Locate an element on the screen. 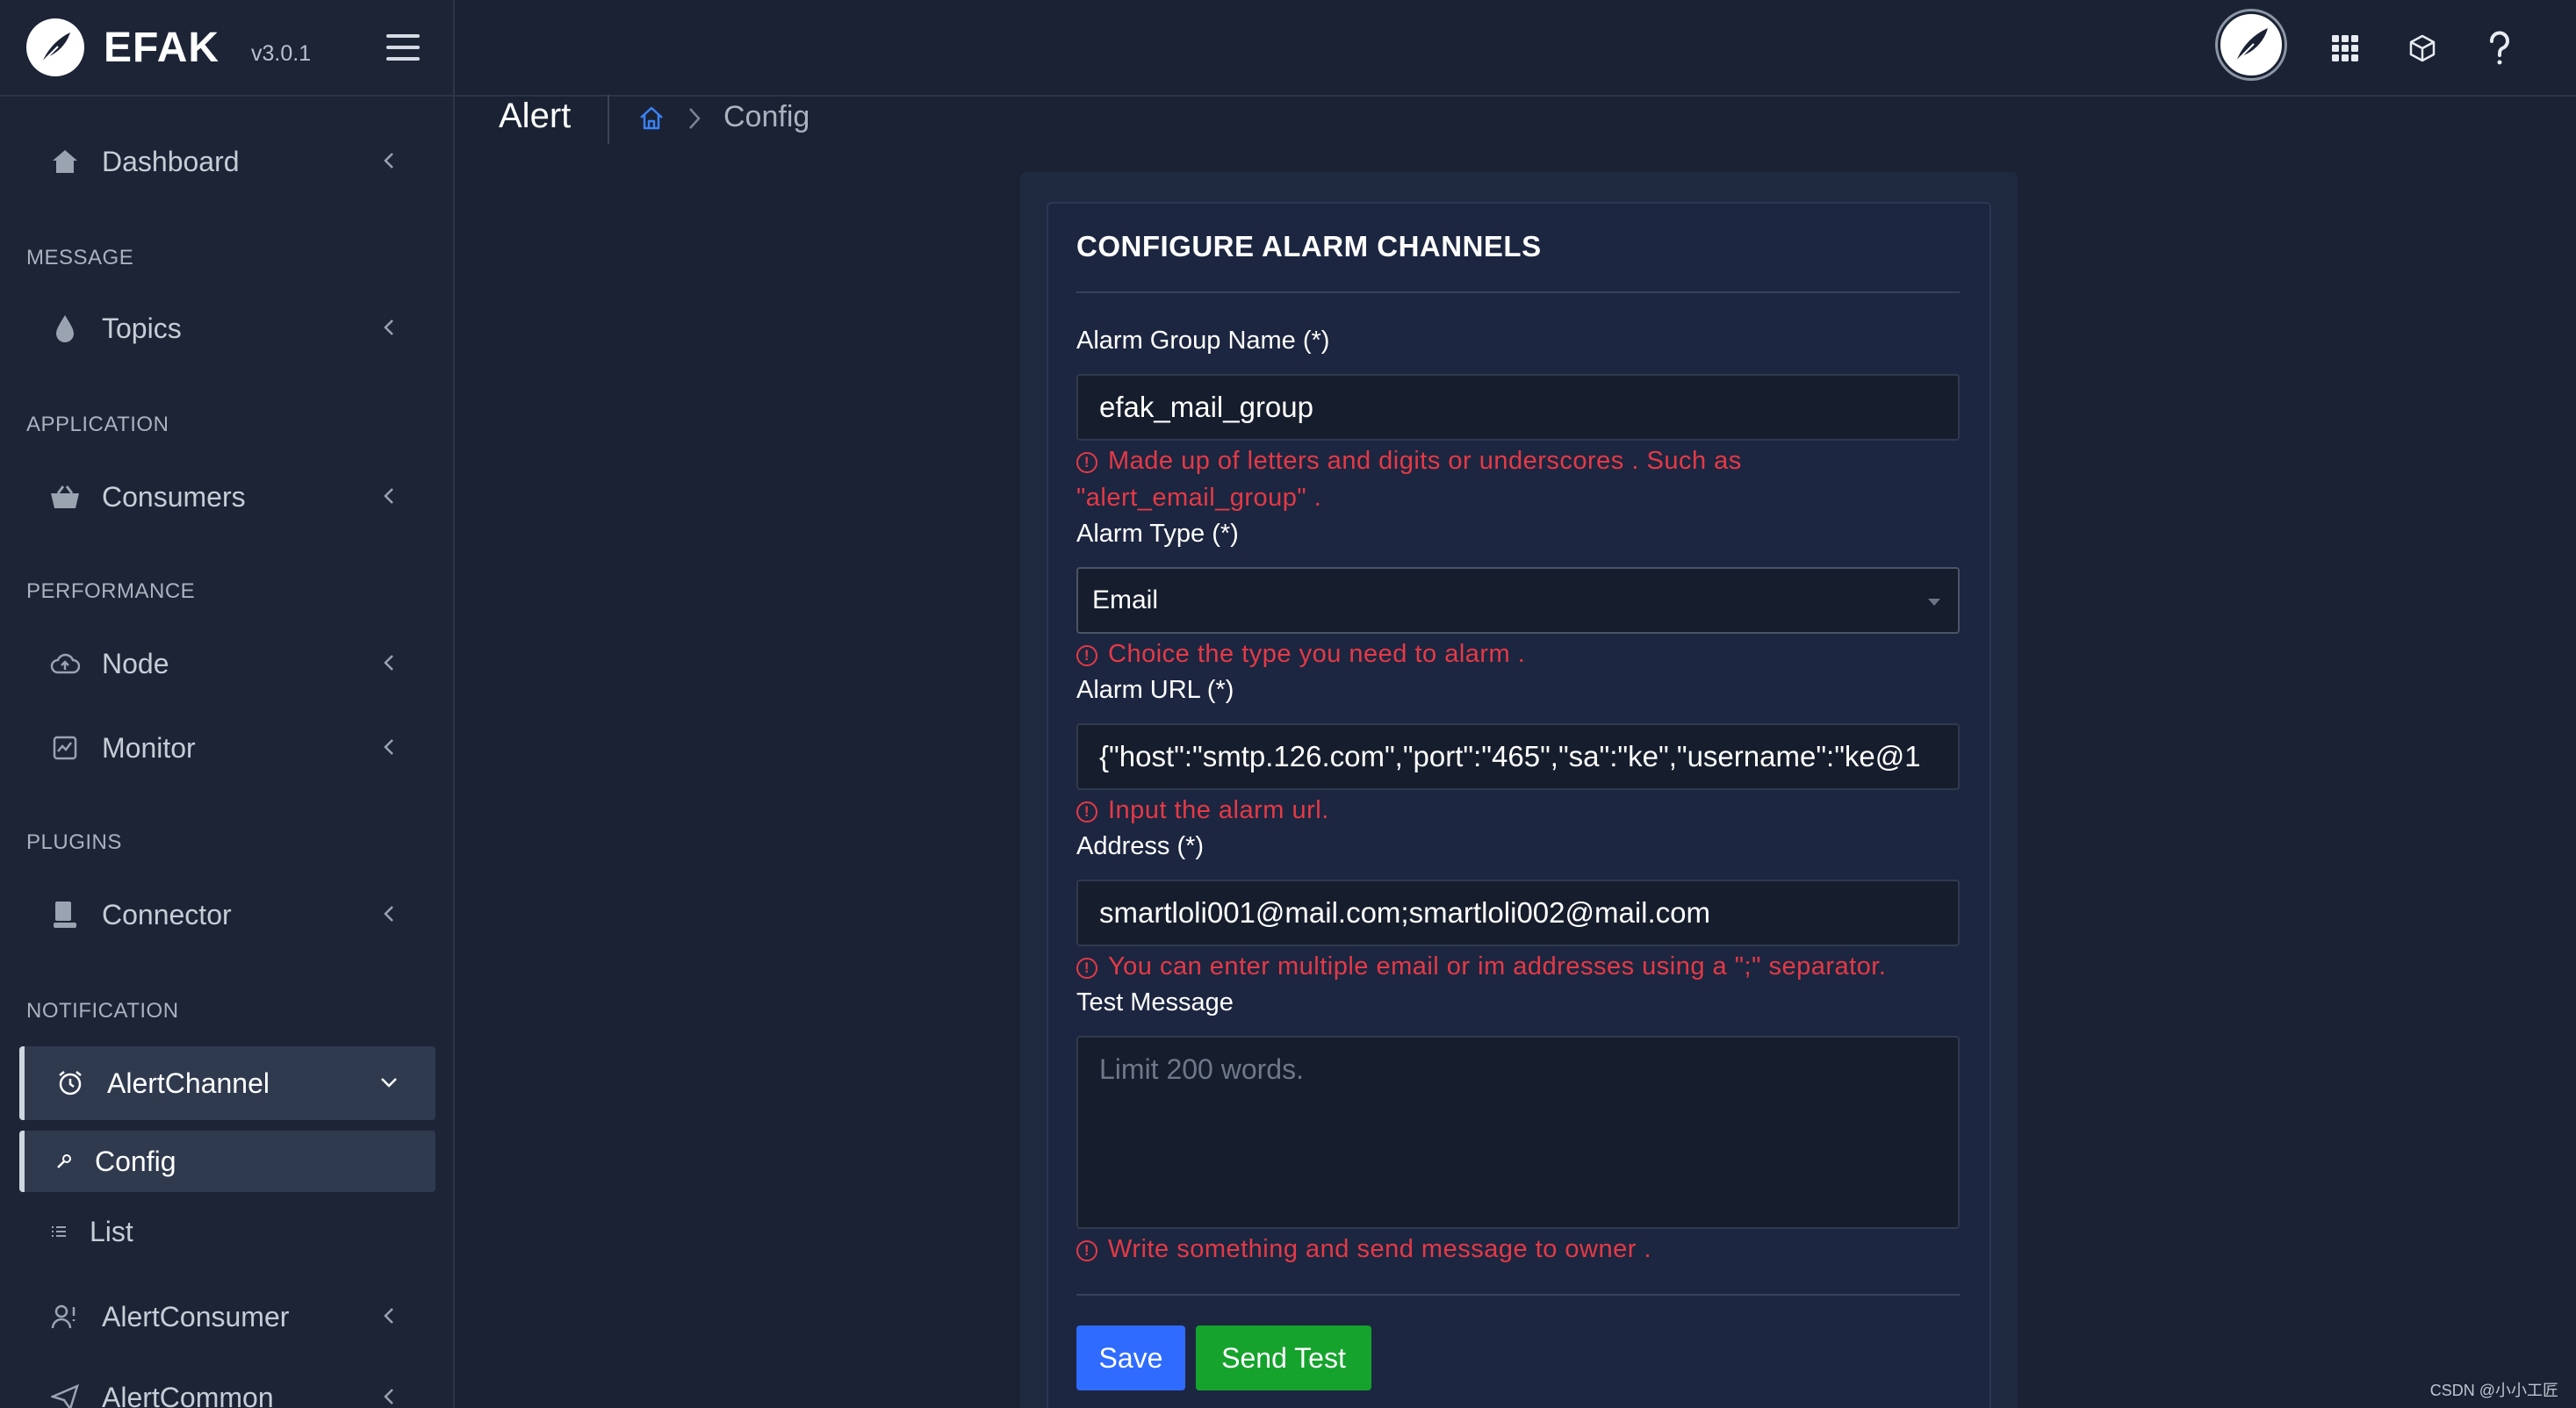 Image resolution: width=2576 pixels, height=1408 pixels. help-icon is located at coordinates (2499, 48).